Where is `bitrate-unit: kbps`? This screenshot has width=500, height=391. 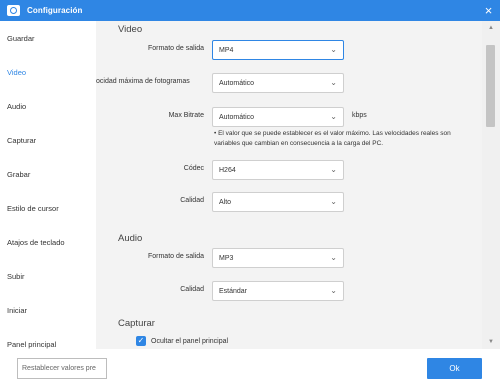 bitrate-unit: kbps is located at coordinates (359, 115).